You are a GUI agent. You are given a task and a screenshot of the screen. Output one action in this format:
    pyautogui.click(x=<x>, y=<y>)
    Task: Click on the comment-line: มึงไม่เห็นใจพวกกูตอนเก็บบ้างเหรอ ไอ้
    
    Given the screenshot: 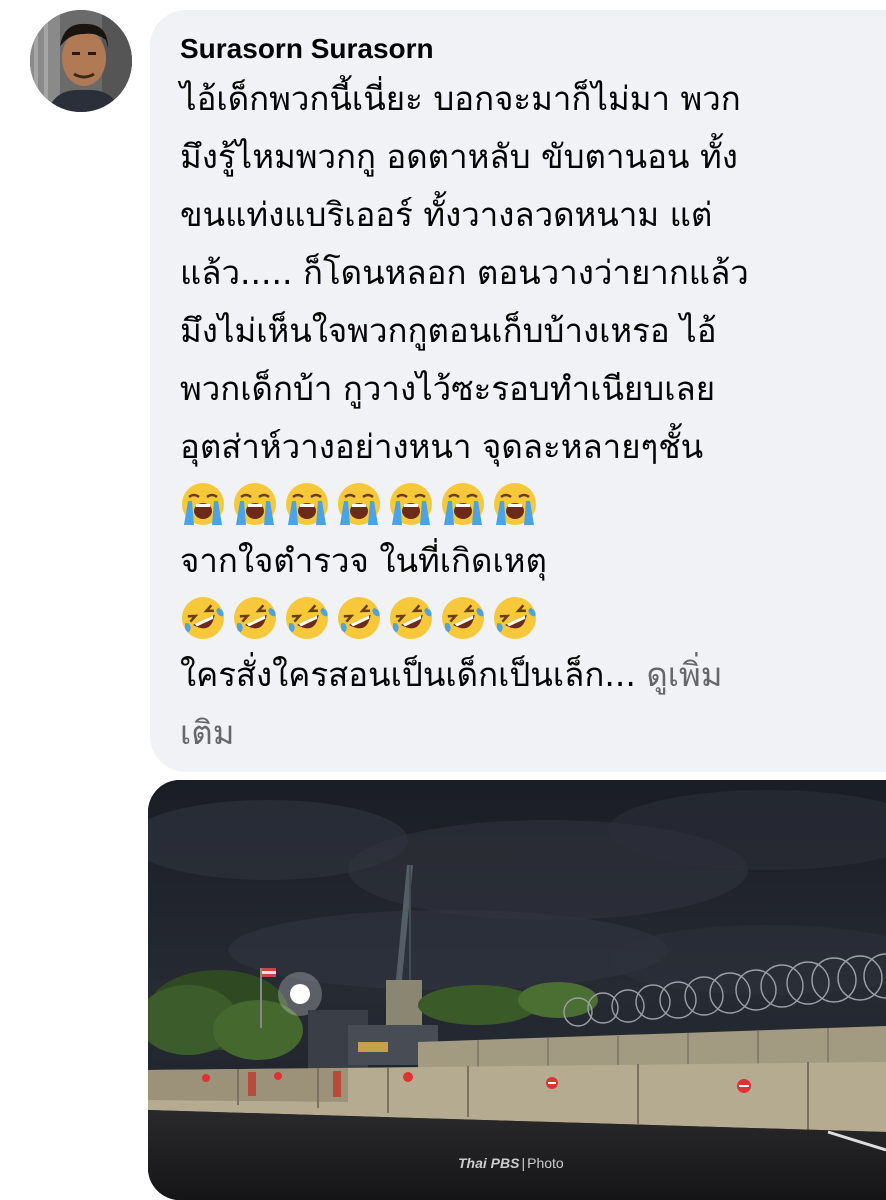 What is the action you would take?
    pyautogui.click(x=448, y=330)
    